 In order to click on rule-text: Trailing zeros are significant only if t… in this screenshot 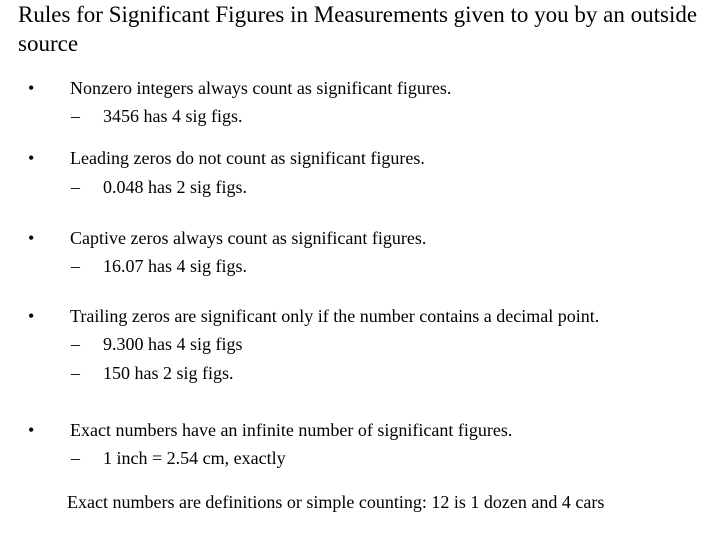, I will do `click(335, 316)`.